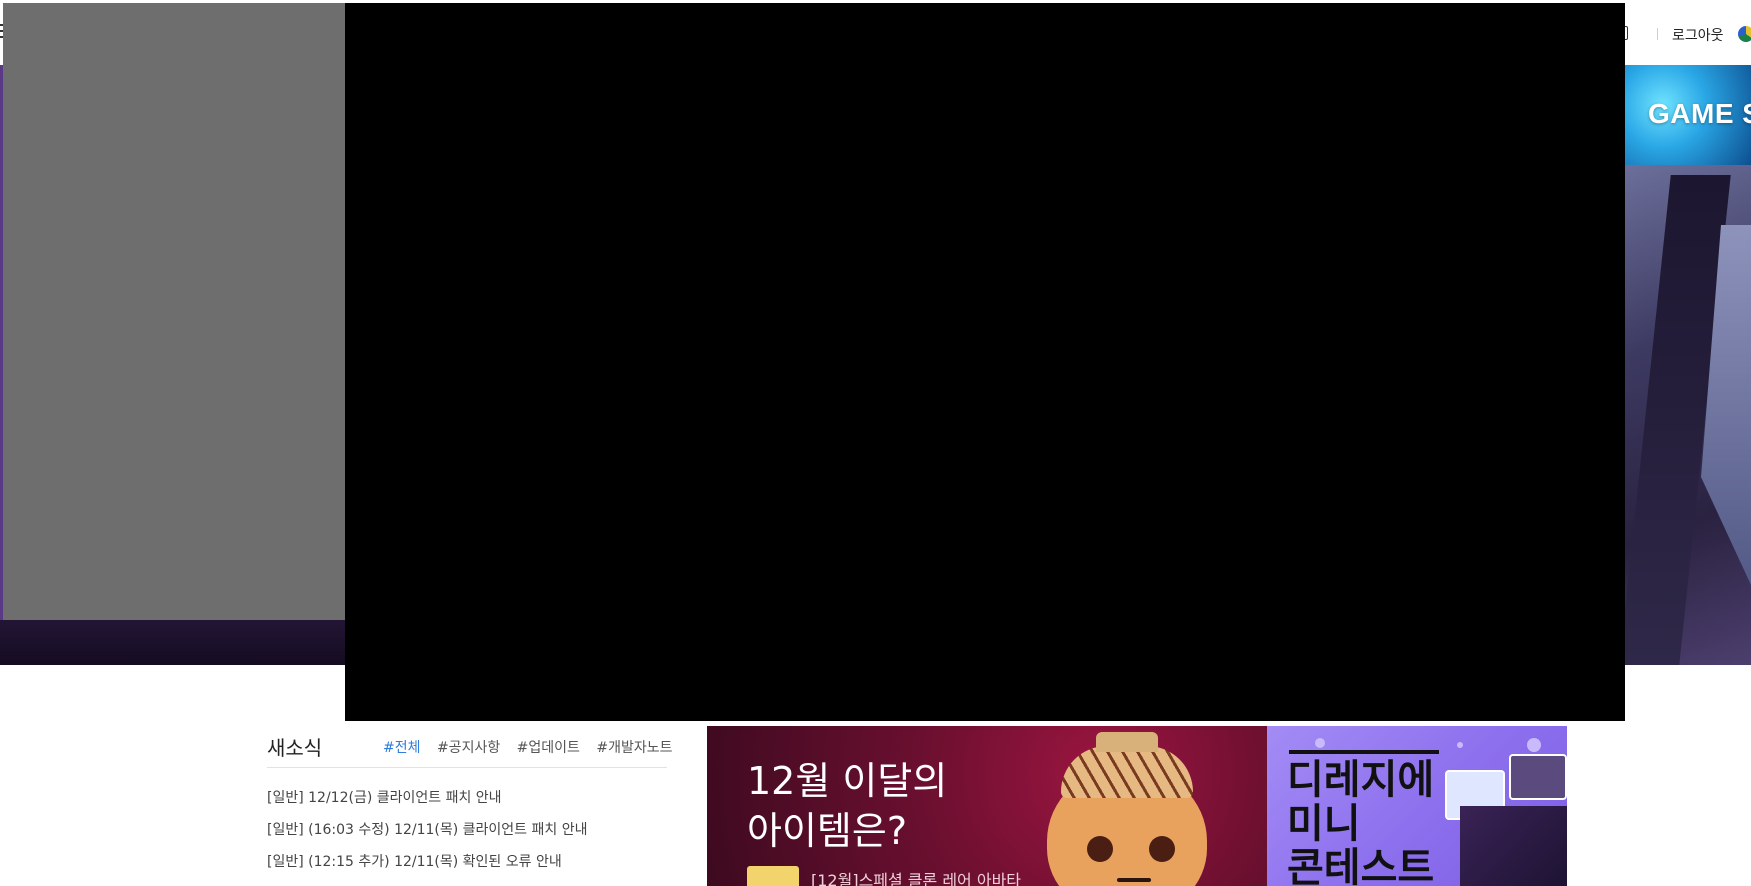 The width and height of the screenshot is (1751, 886). I want to click on mascot-illustration, so click(1127, 809).